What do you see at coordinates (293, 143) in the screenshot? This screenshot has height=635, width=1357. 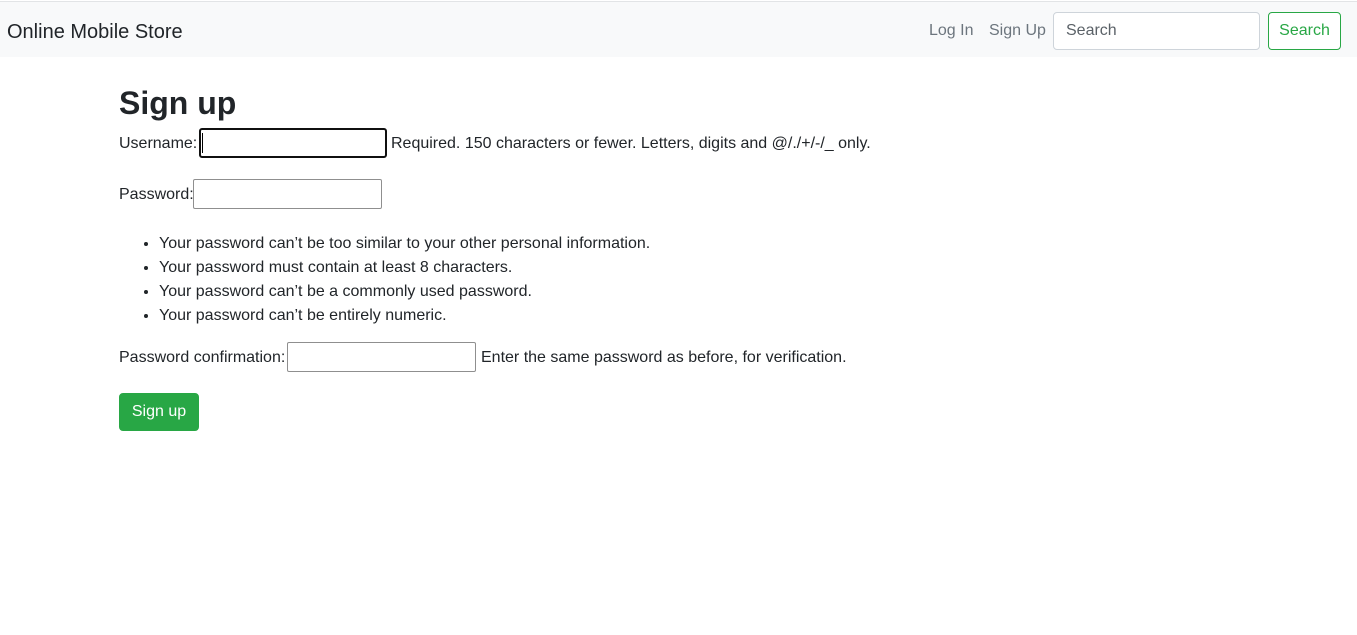 I see `username-field` at bounding box center [293, 143].